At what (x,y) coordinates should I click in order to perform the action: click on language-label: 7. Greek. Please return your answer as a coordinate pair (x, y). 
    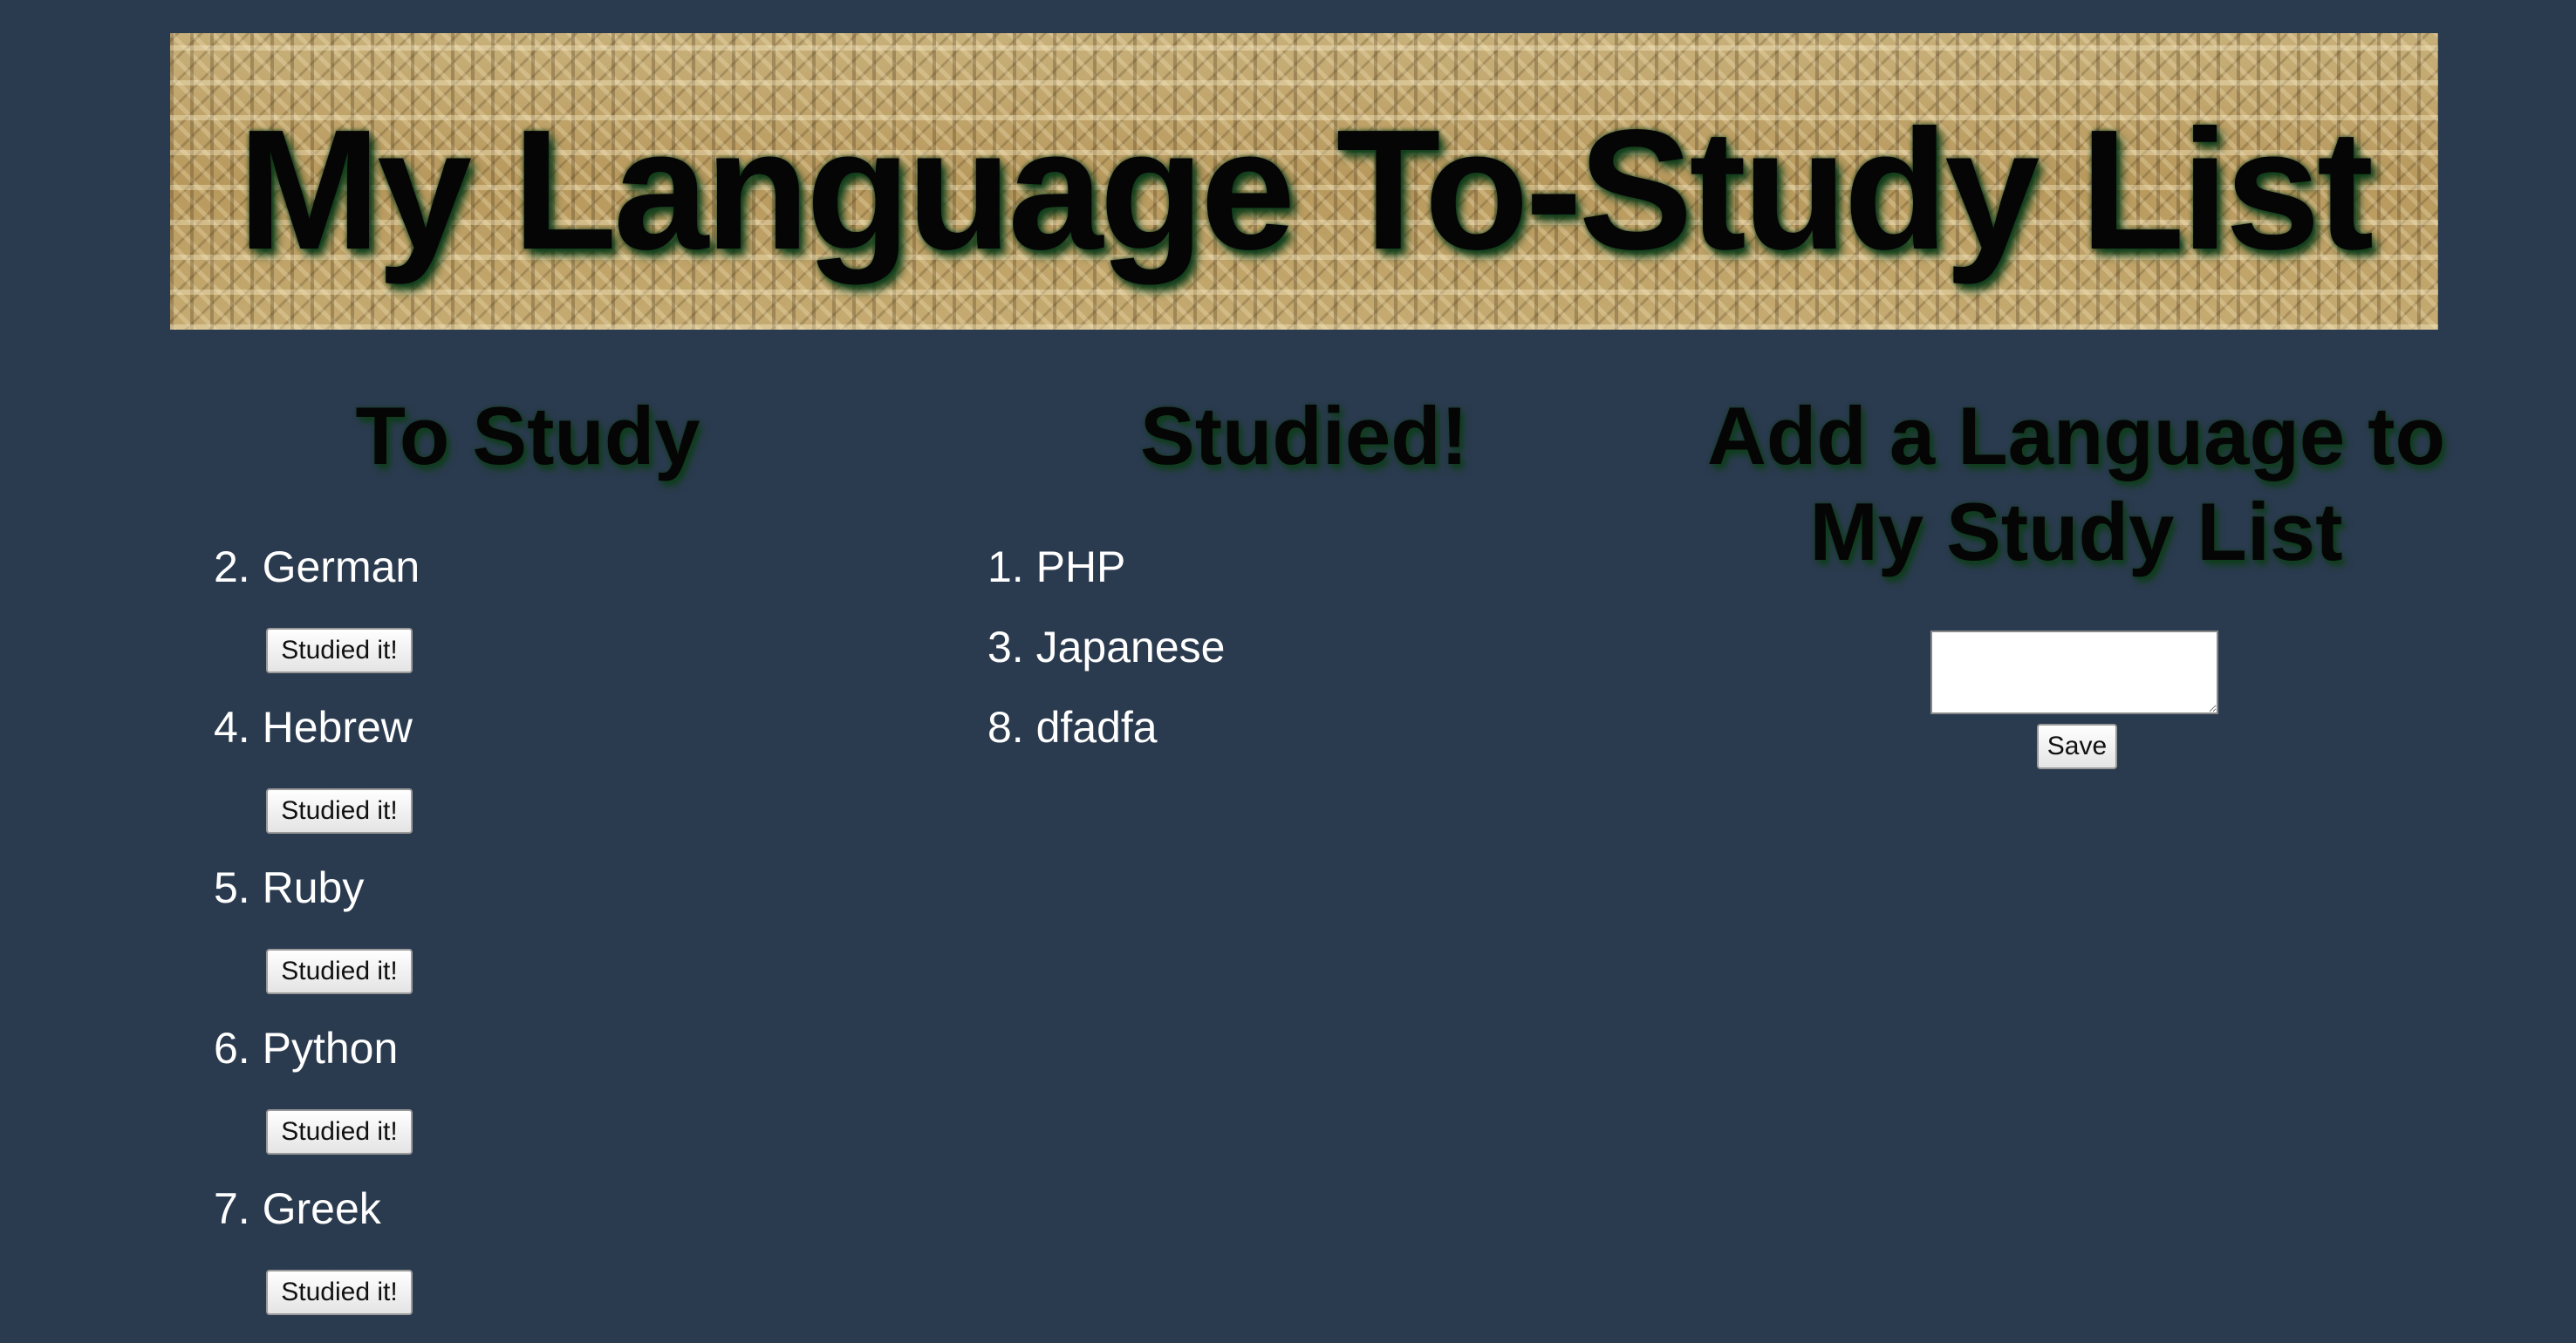
    Looking at the image, I should click on (297, 1208).